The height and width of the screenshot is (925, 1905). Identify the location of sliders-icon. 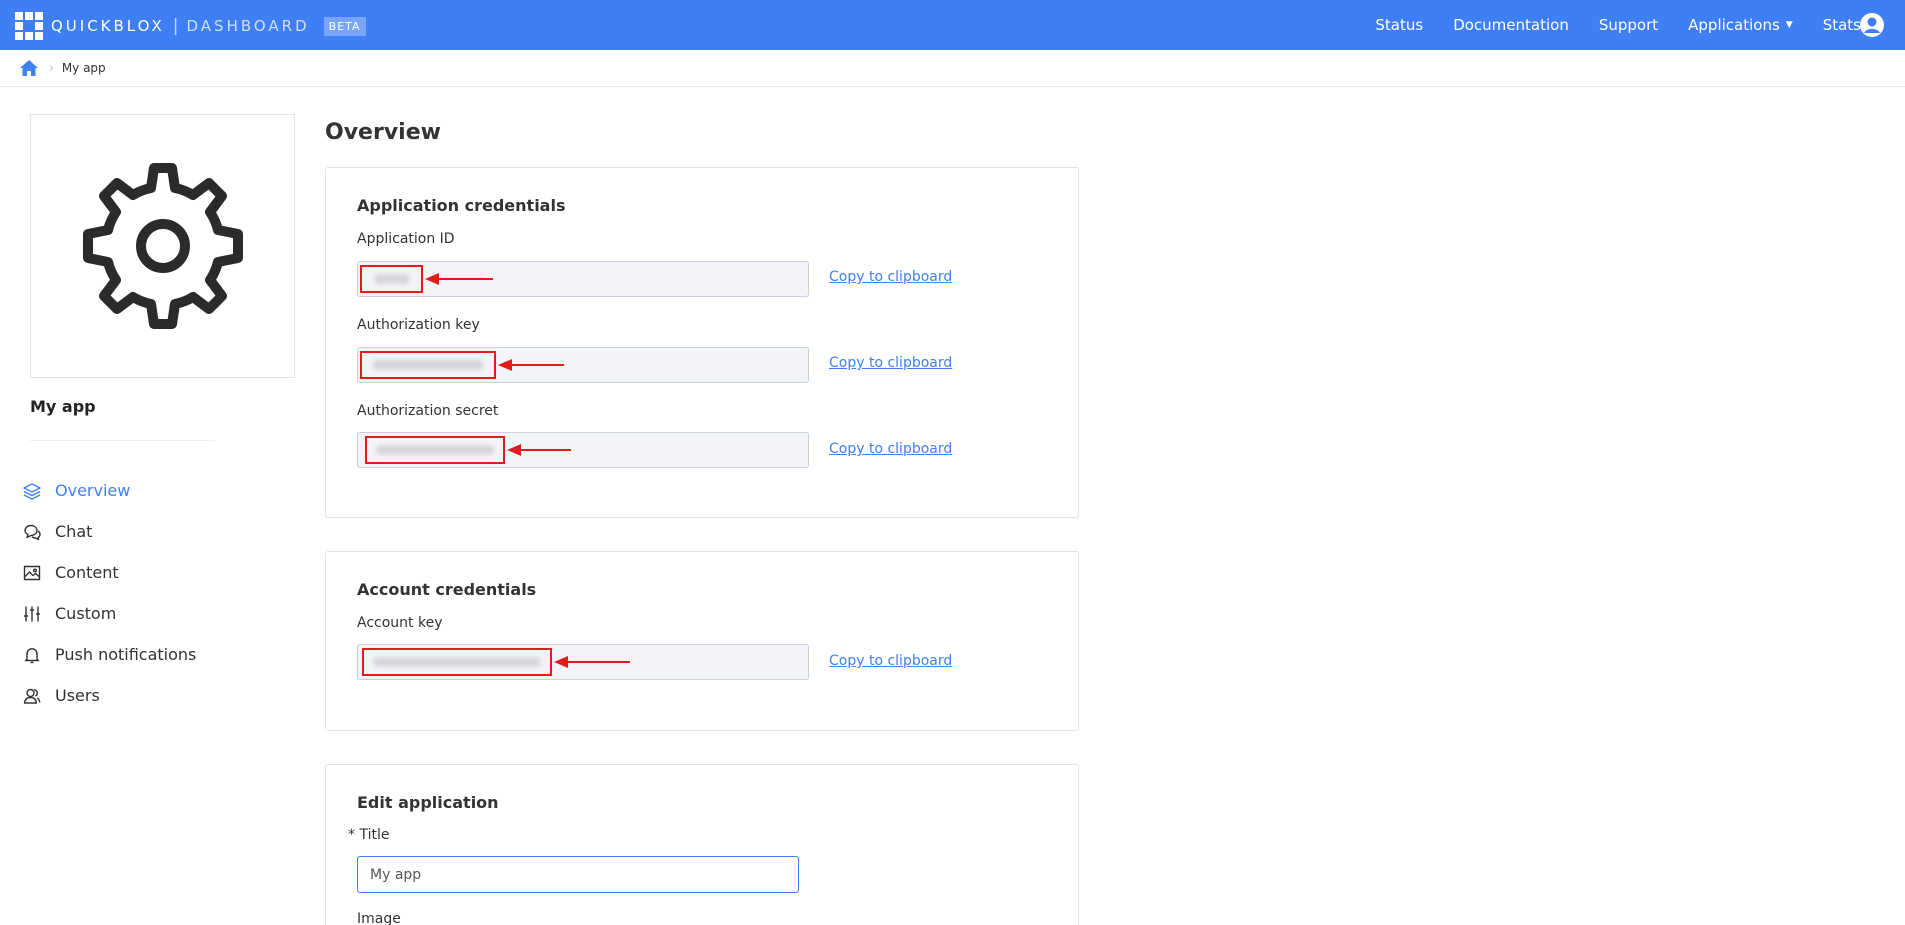
(32, 613).